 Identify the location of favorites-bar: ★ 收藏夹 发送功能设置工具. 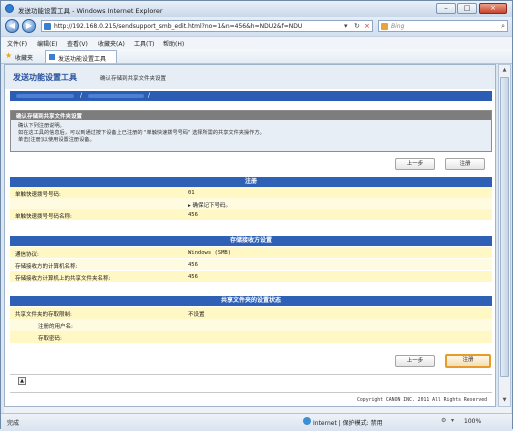
(256, 56).